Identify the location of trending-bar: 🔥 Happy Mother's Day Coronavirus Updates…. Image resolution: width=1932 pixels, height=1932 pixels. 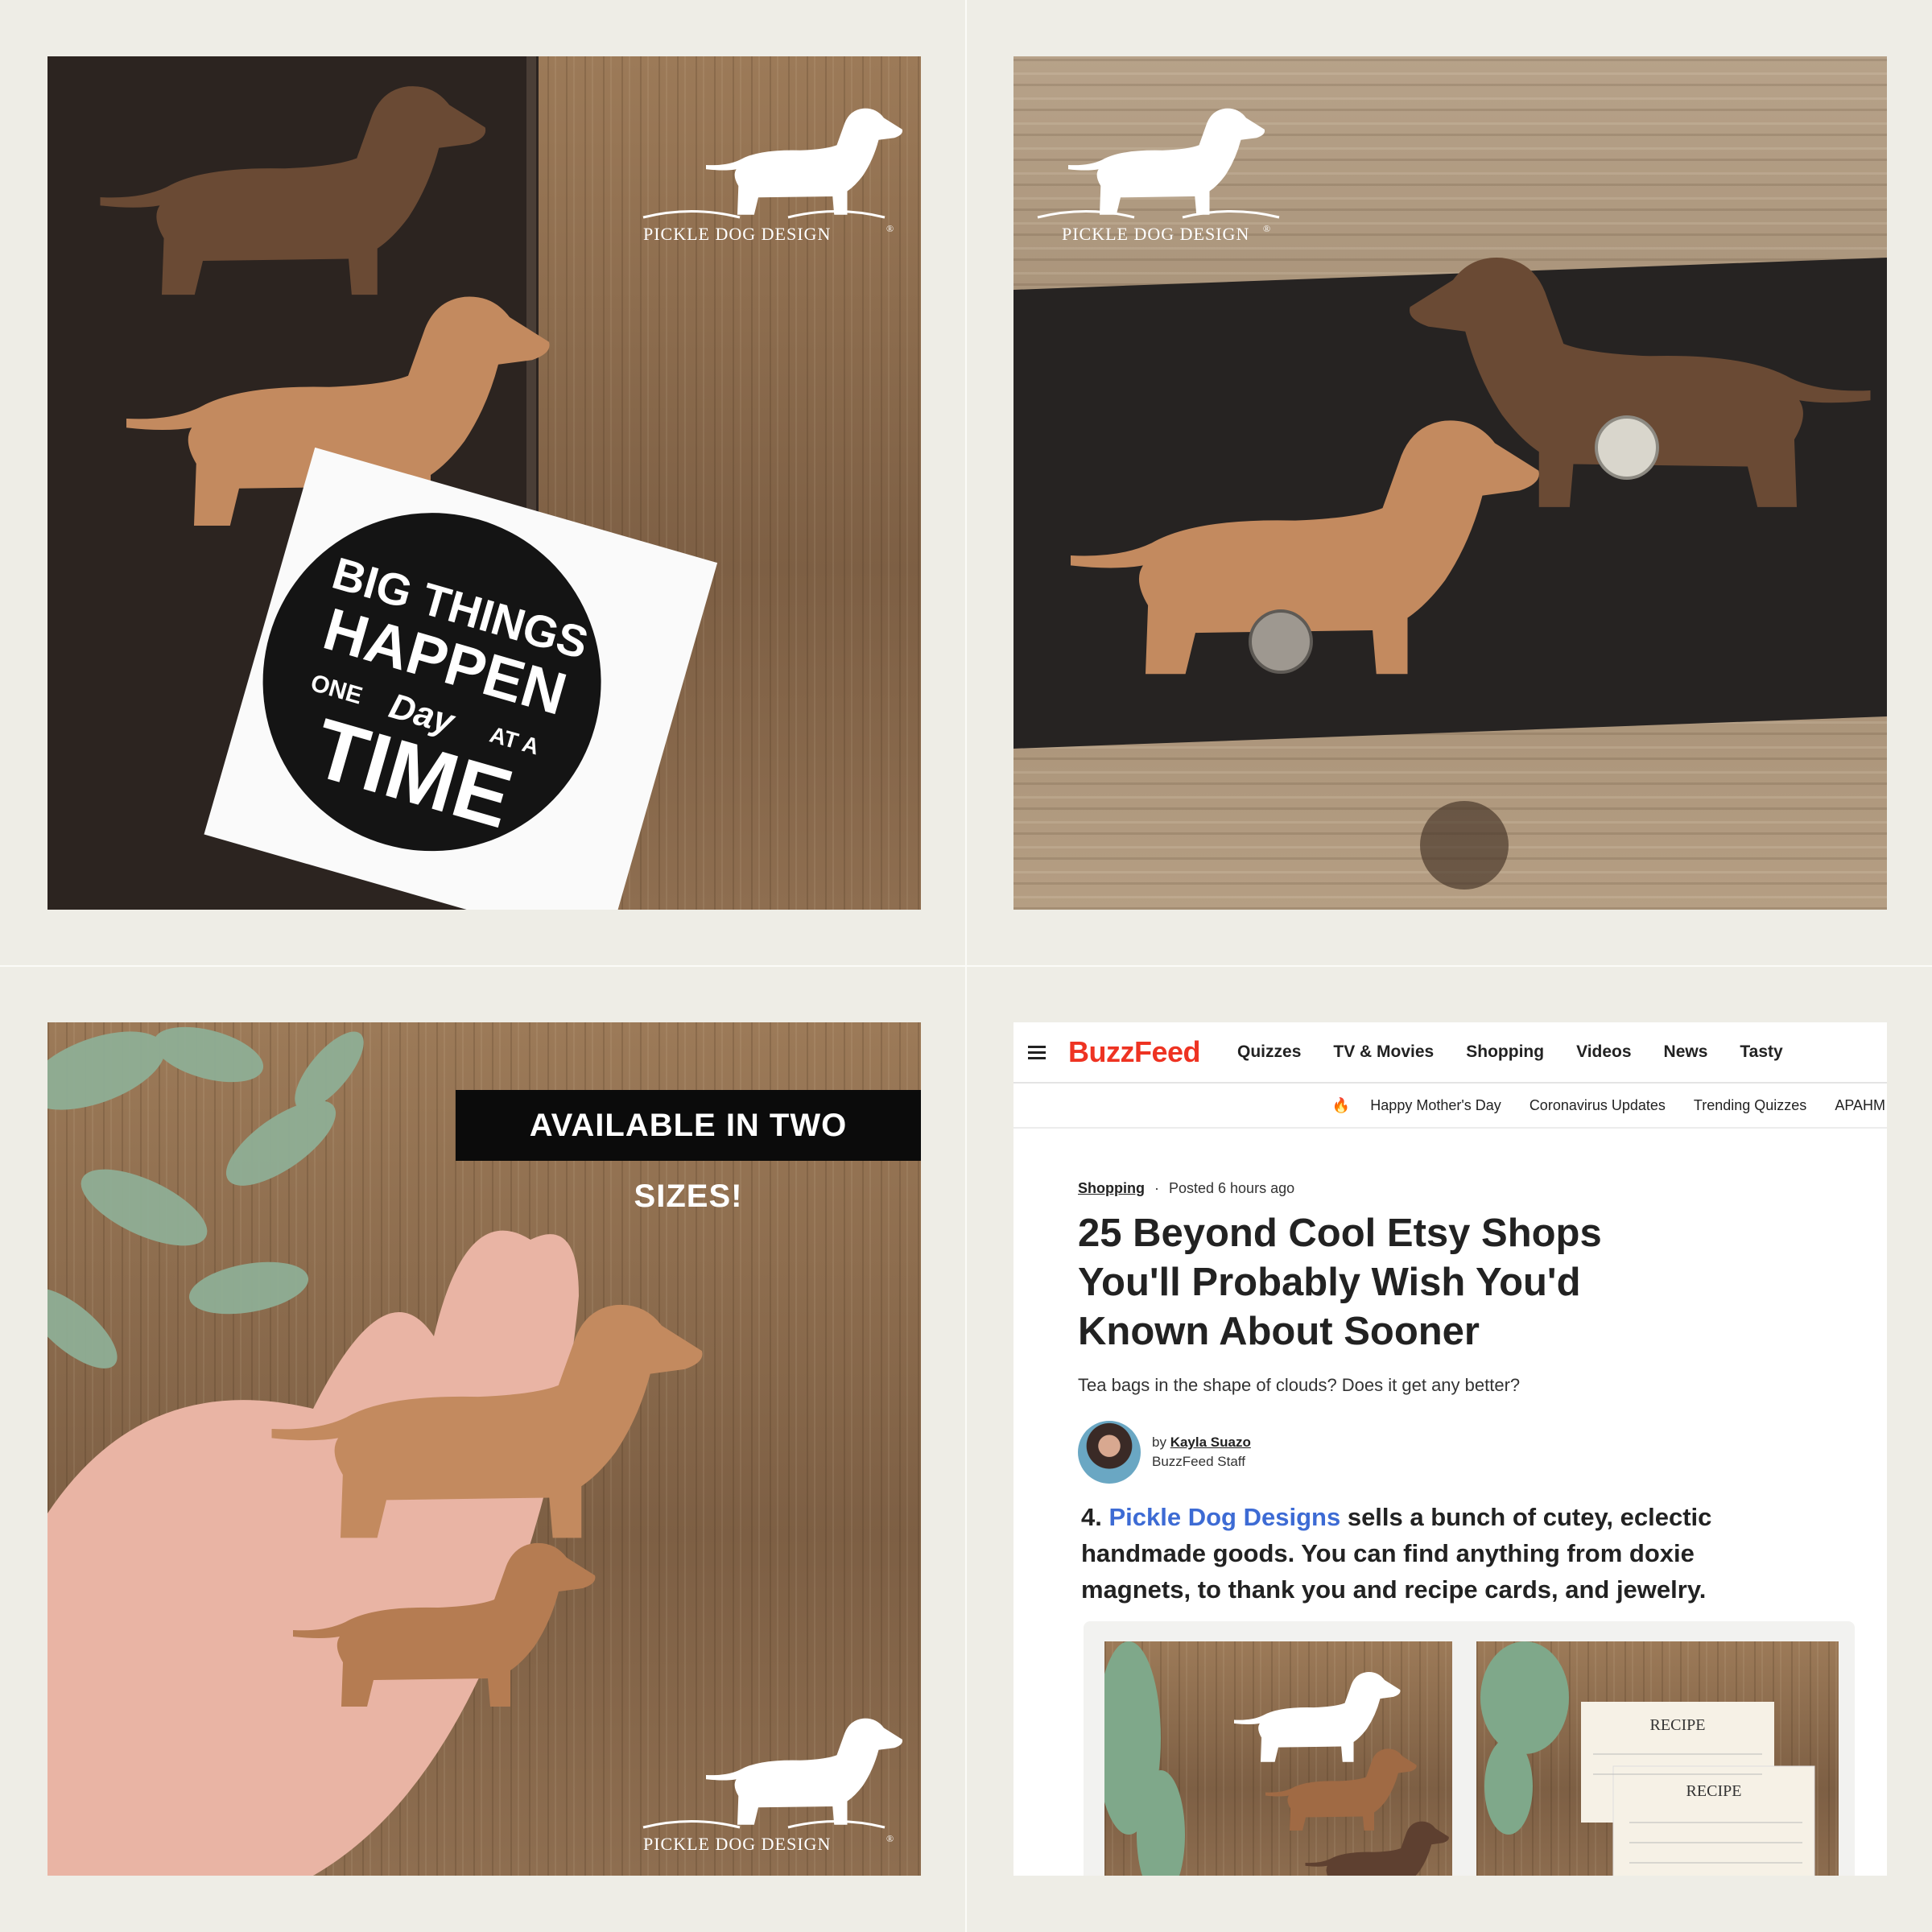
(1450, 1106).